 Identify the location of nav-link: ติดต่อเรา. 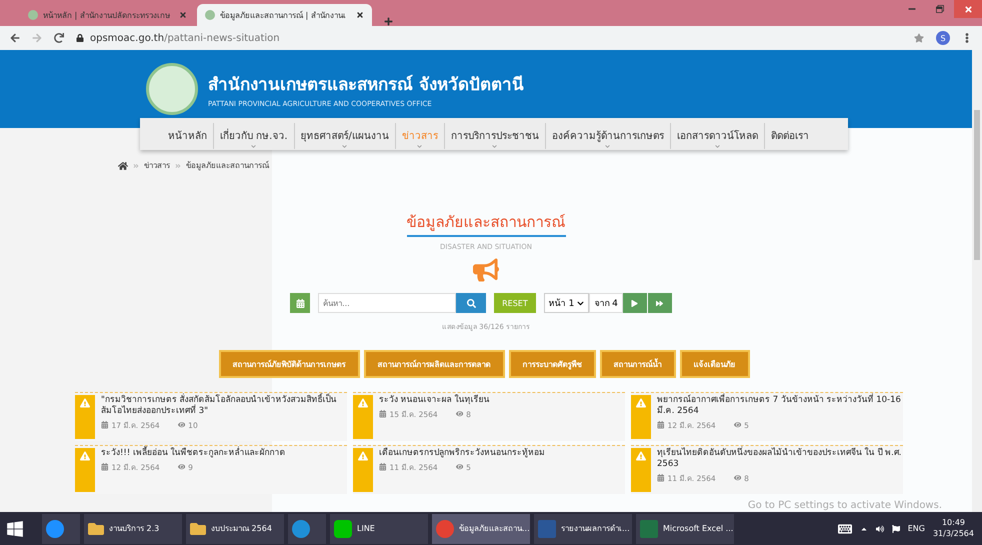
(789, 136).